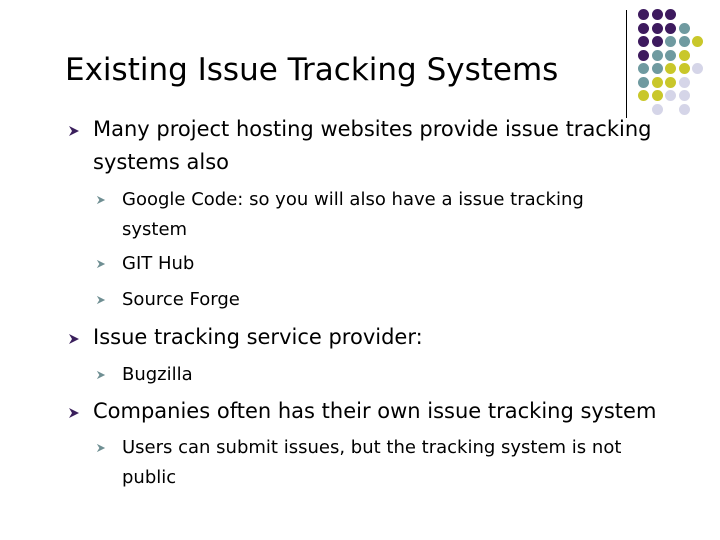 The image size is (720, 540). What do you see at coordinates (158, 263) in the screenshot?
I see `sub-bullet-text: GIT Hub` at bounding box center [158, 263].